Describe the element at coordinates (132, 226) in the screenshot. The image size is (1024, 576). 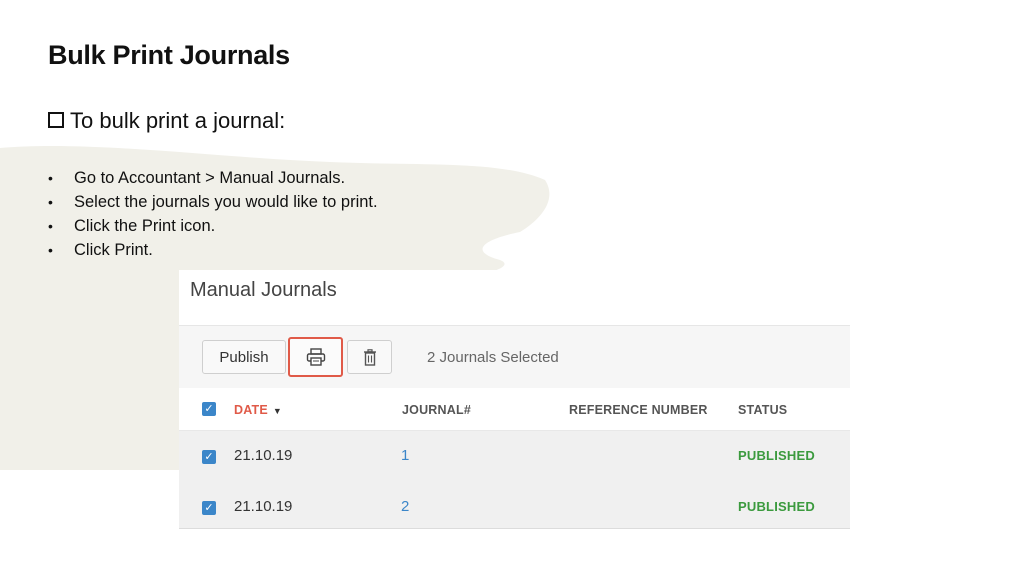
I see `list-item: • Click the Print icon.` at that location.